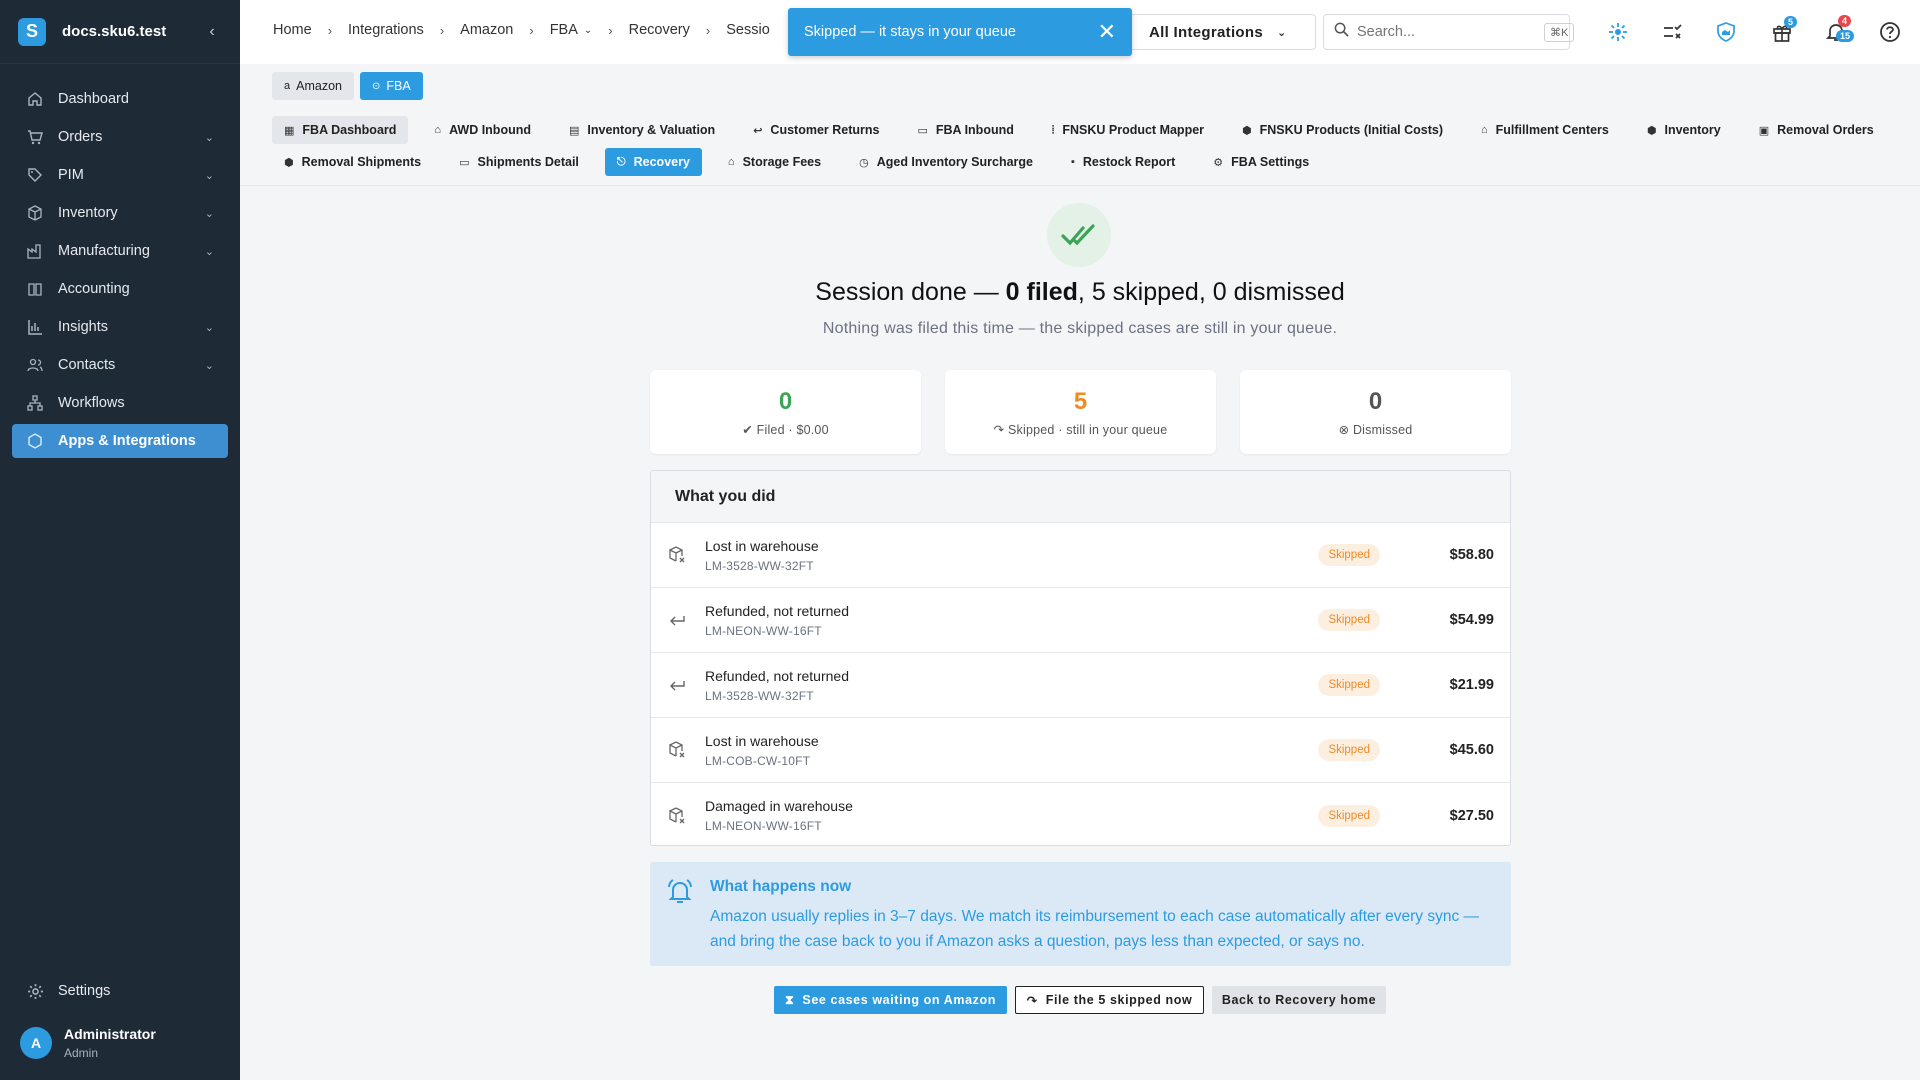  Describe the element at coordinates (1471, 620) in the screenshot. I see `case-amount: $54.99` at that location.